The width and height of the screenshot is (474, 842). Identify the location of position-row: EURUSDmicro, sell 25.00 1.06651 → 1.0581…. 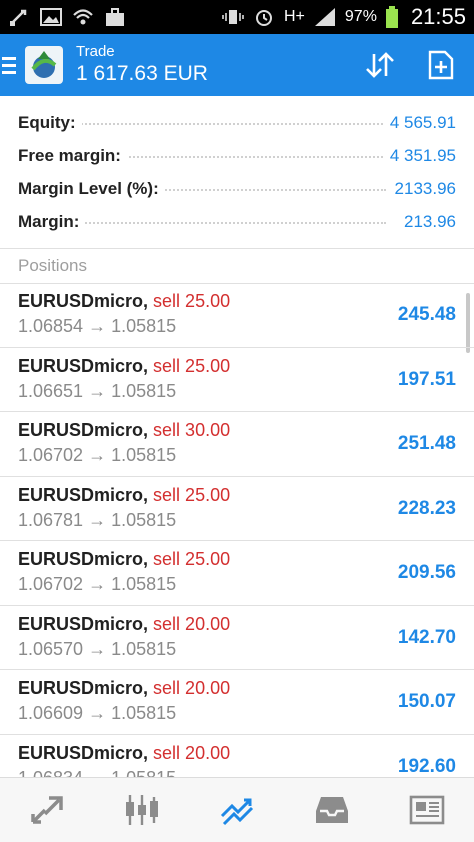
(237, 380).